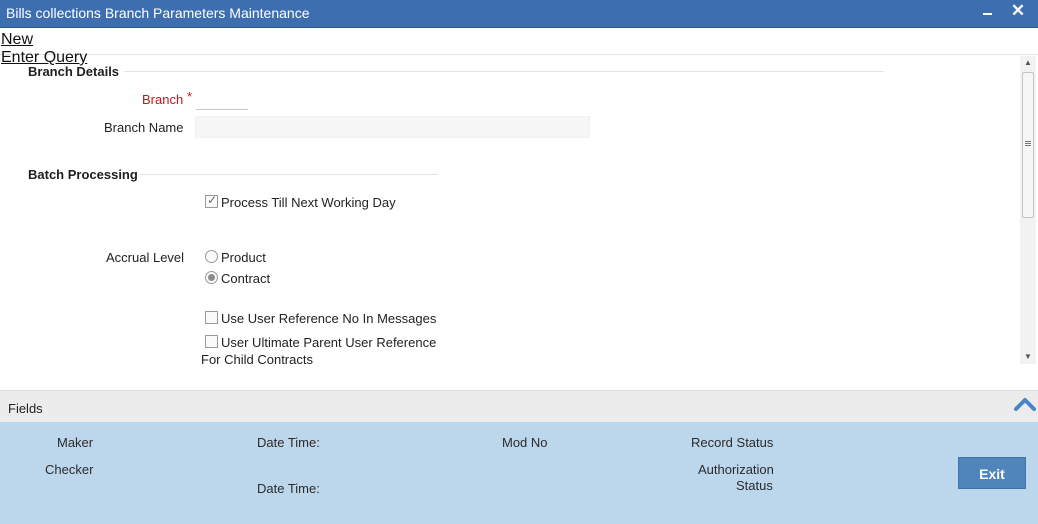 The image size is (1038, 524). Describe the element at coordinates (329, 318) in the screenshot. I see `use-user-reference-label: Use User Reference No In Messages` at that location.